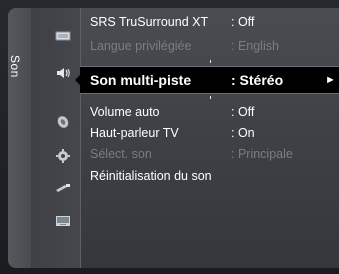 The height and width of the screenshot is (274, 339). Describe the element at coordinates (134, 133) in the screenshot. I see `menu-item-label: Haut-parleur TV` at that location.